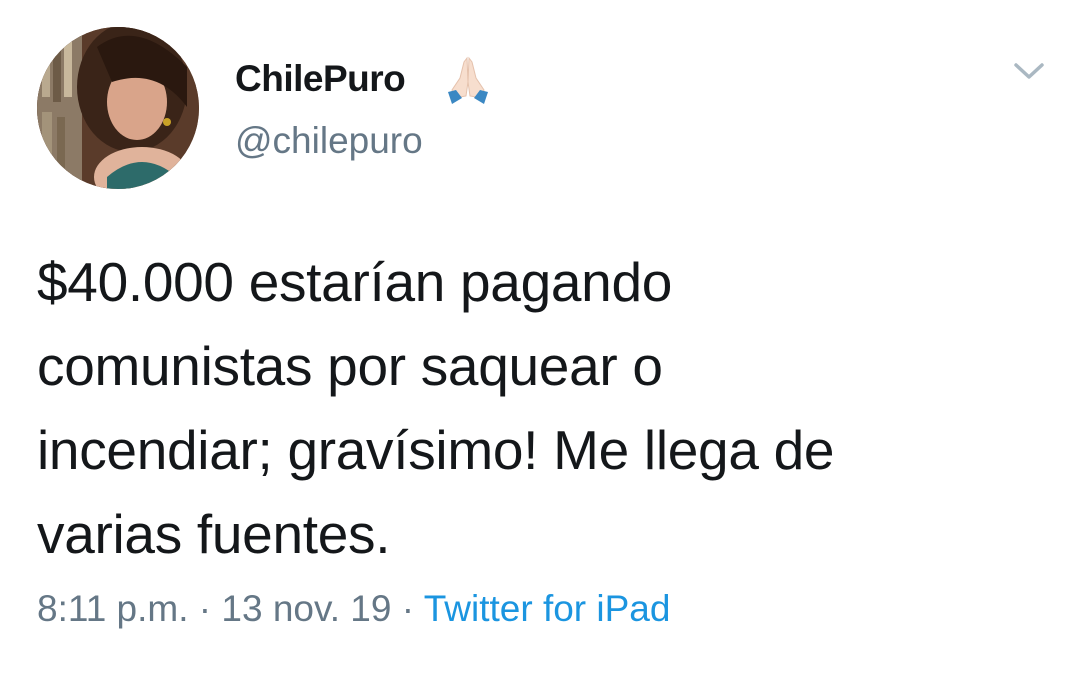  Describe the element at coordinates (436, 450) in the screenshot. I see `tweet-text-line: incendiar; gravísimo! Me llega de` at that location.